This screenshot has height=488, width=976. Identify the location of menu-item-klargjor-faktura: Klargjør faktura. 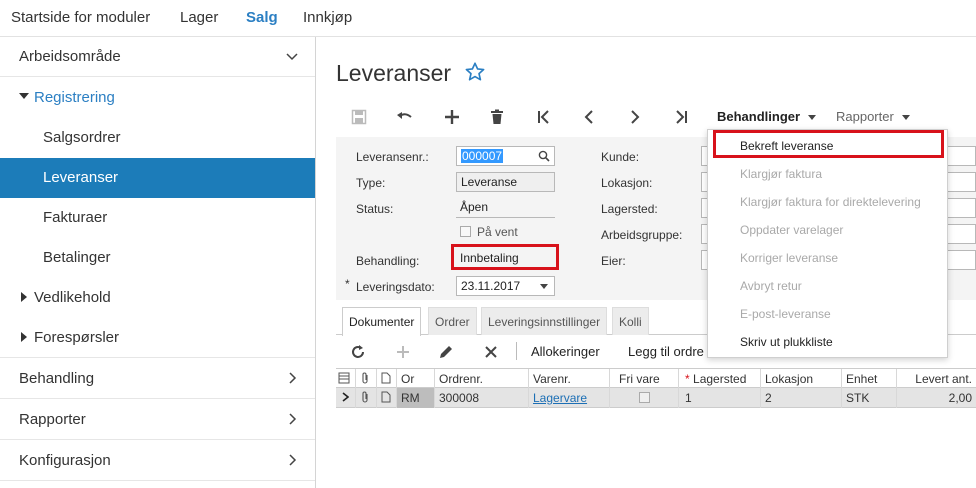
(781, 174).